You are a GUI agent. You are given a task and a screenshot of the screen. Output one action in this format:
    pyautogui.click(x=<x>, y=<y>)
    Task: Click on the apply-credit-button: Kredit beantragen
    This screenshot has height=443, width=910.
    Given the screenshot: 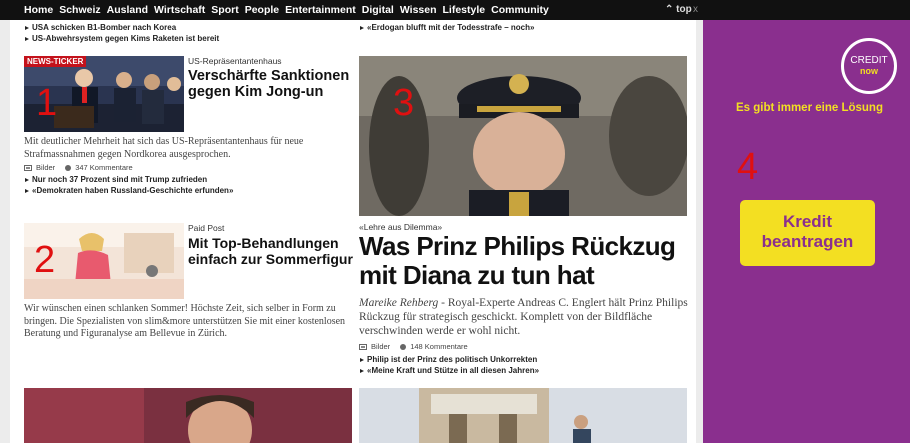 What is the action you would take?
    pyautogui.click(x=807, y=233)
    